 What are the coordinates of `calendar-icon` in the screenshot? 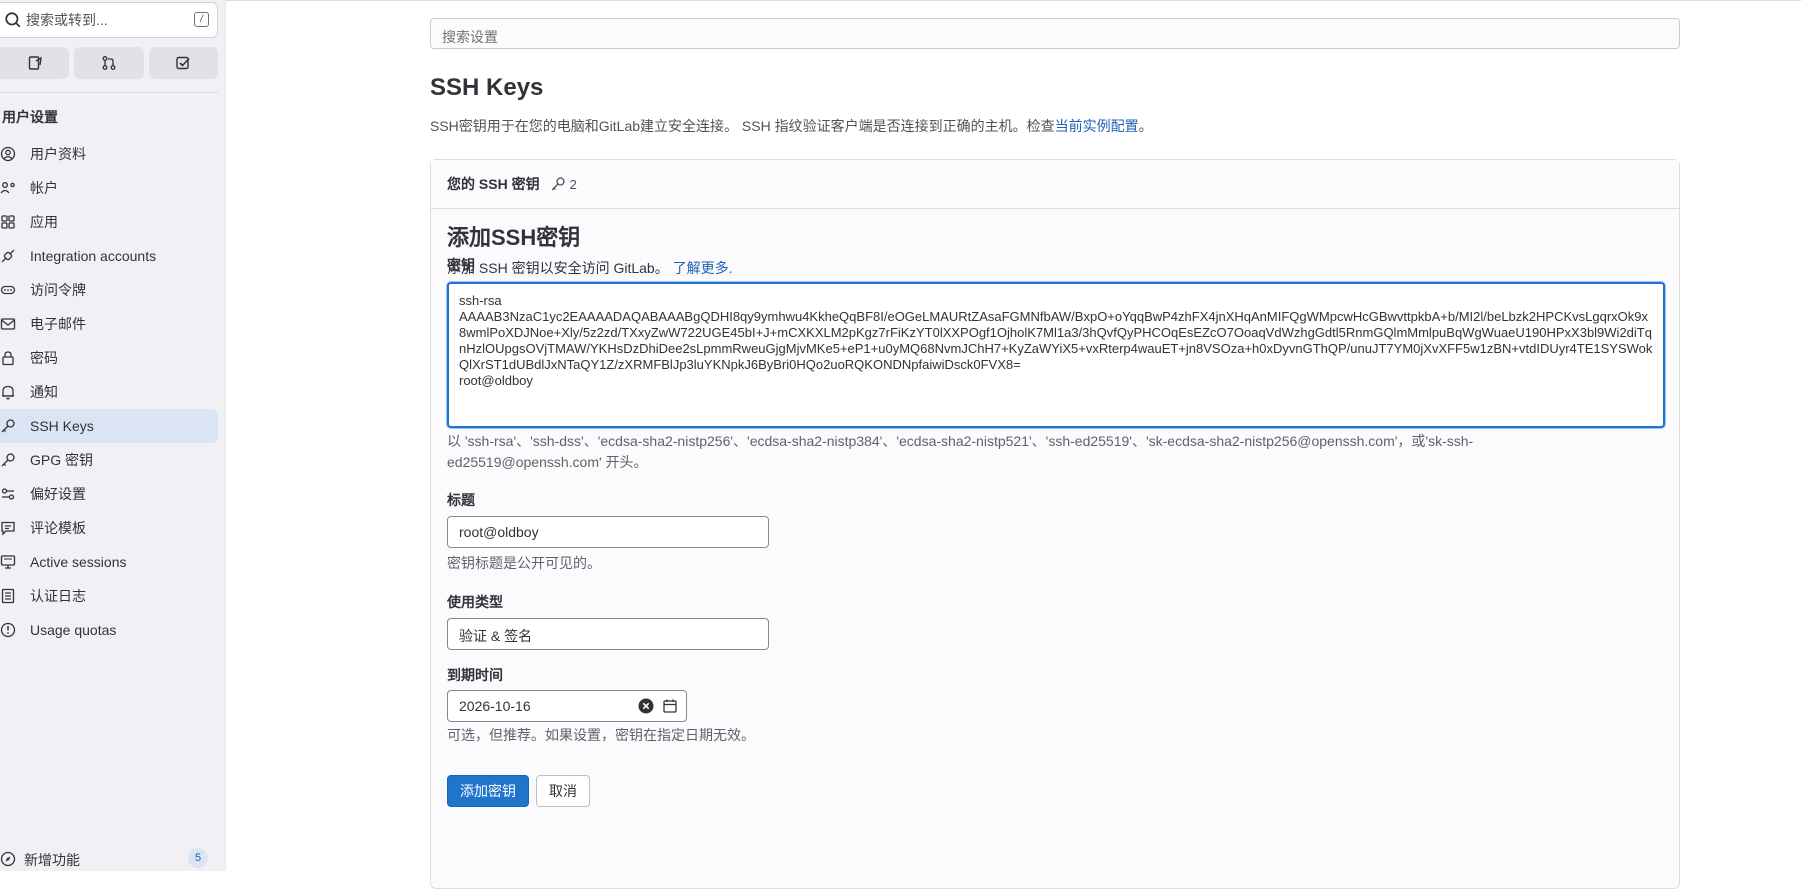 It's located at (670, 706).